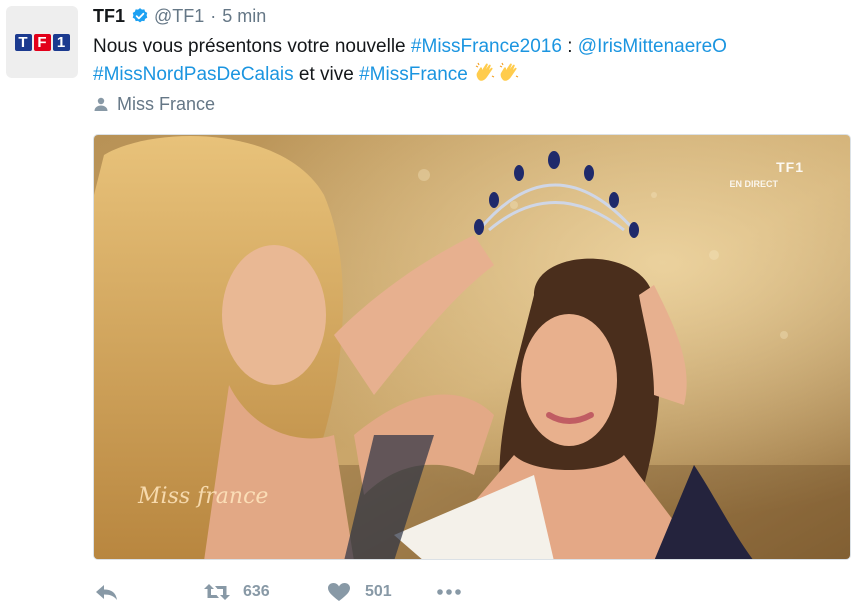 This screenshot has height=613, width=859. Describe the element at coordinates (193, 74) in the screenshot. I see `hashtag-link: #MissNordPasDeCalais` at that location.